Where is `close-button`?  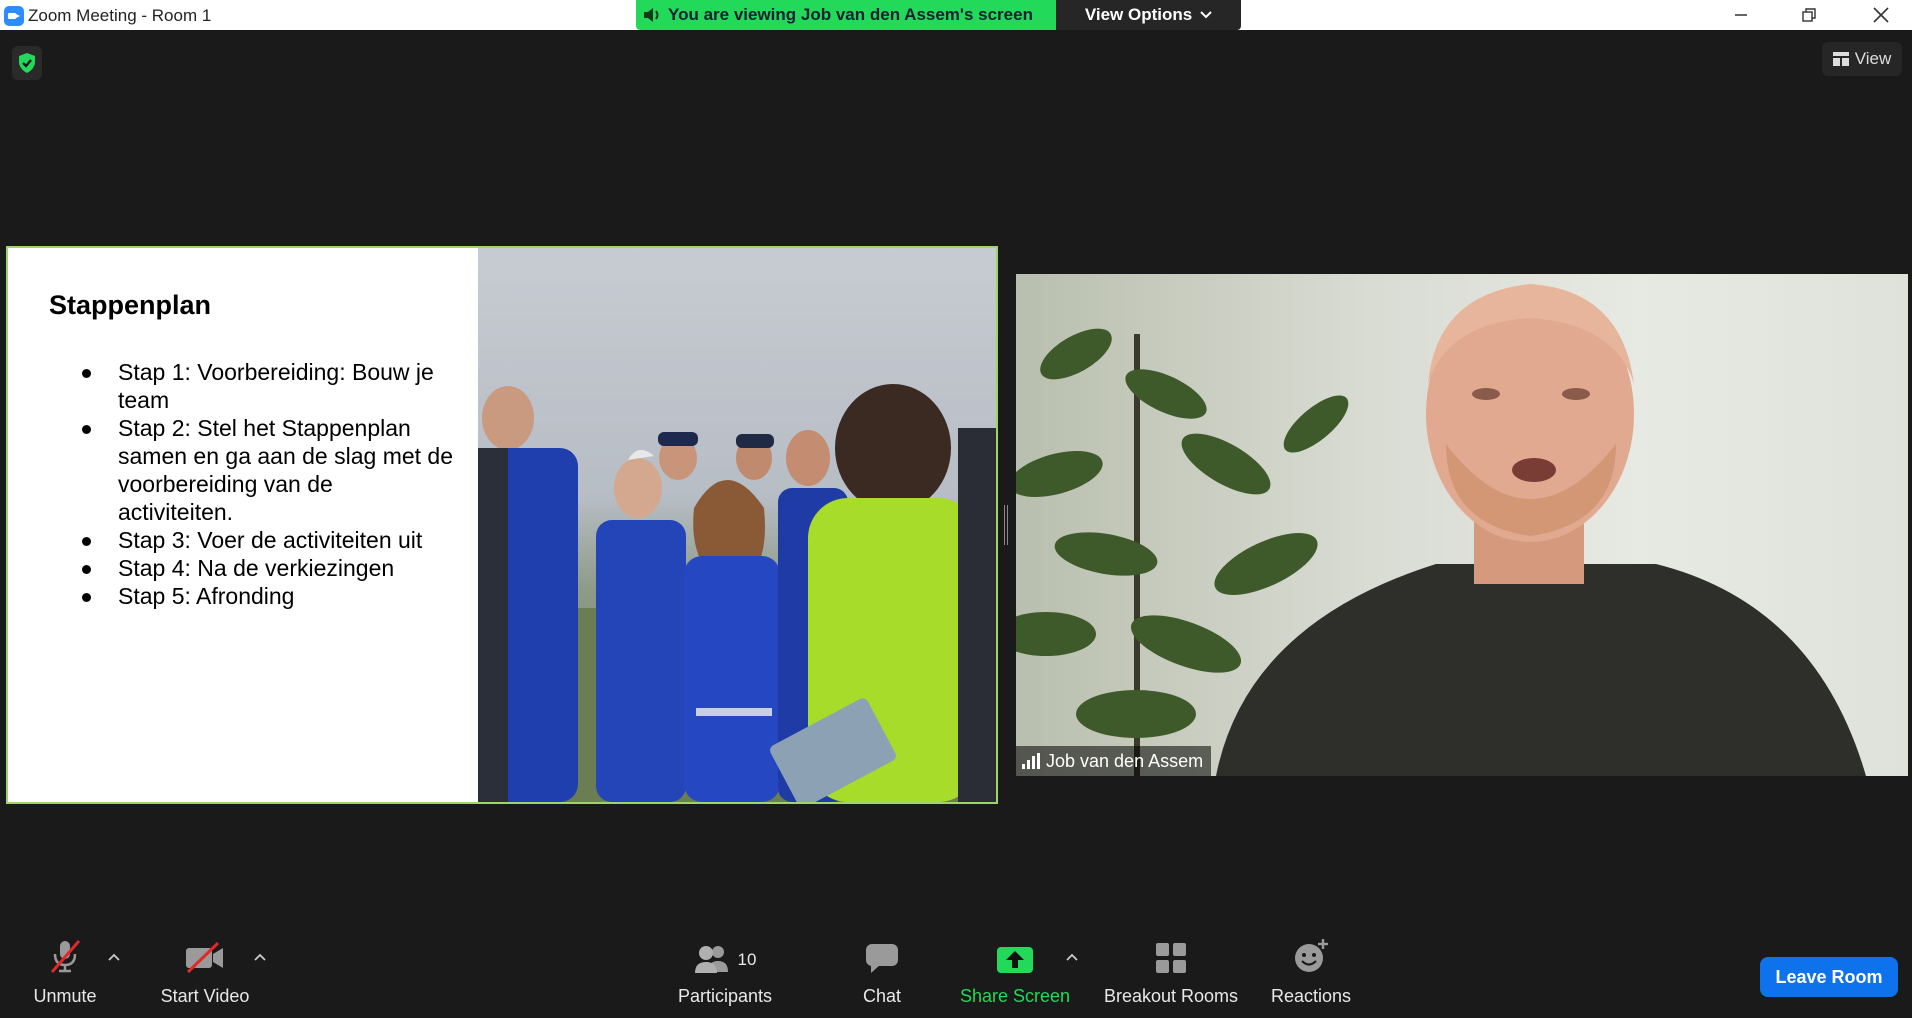
close-button is located at coordinates (1881, 15).